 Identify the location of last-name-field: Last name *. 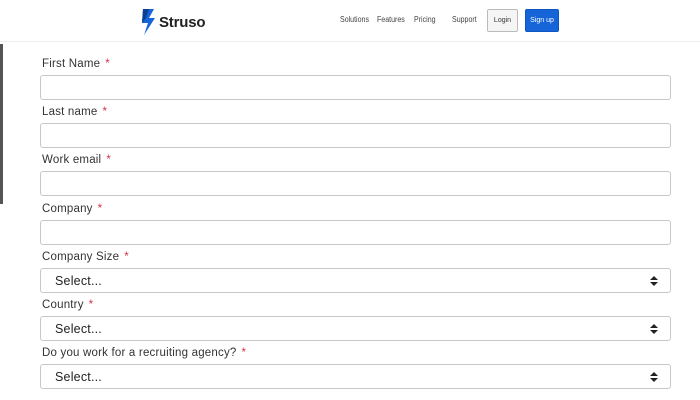
(355, 126).